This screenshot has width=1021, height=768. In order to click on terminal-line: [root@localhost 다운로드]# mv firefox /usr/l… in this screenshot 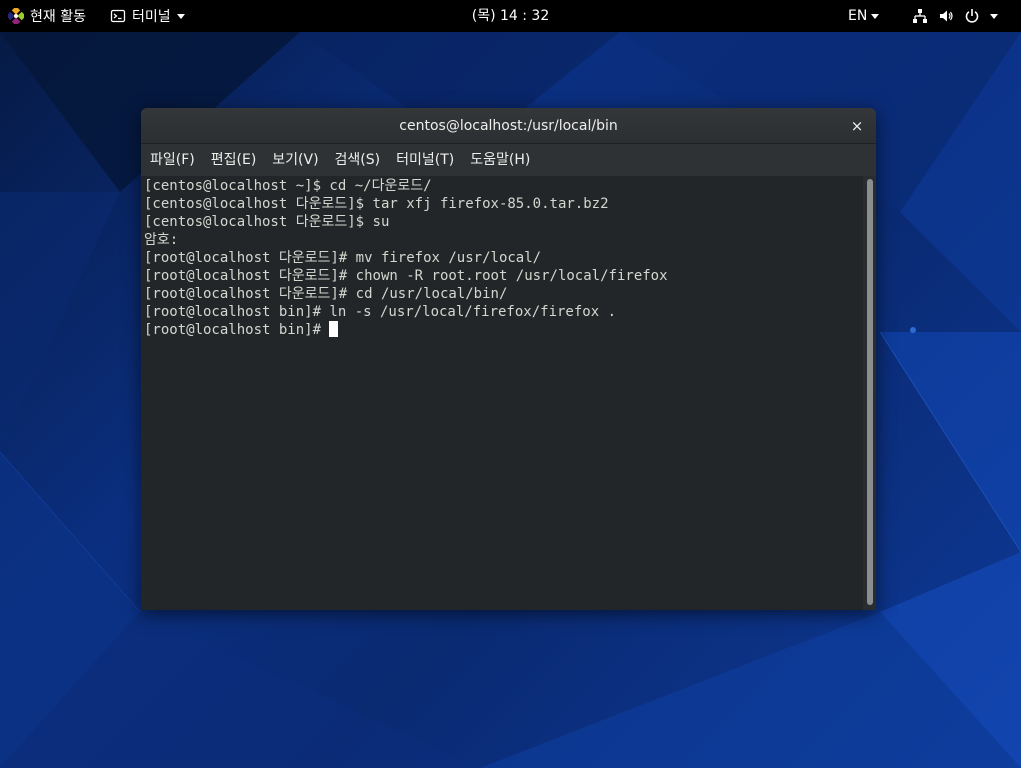, I will do `click(343, 258)`.